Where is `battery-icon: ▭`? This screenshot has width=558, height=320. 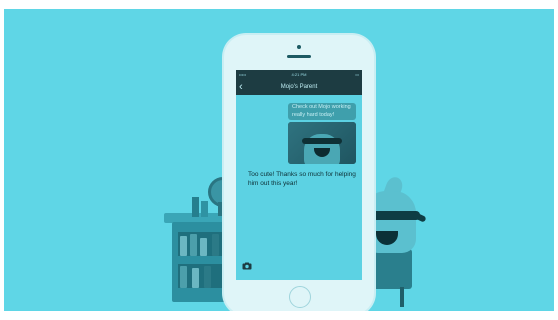
battery-icon: ▭ is located at coordinates (357, 74).